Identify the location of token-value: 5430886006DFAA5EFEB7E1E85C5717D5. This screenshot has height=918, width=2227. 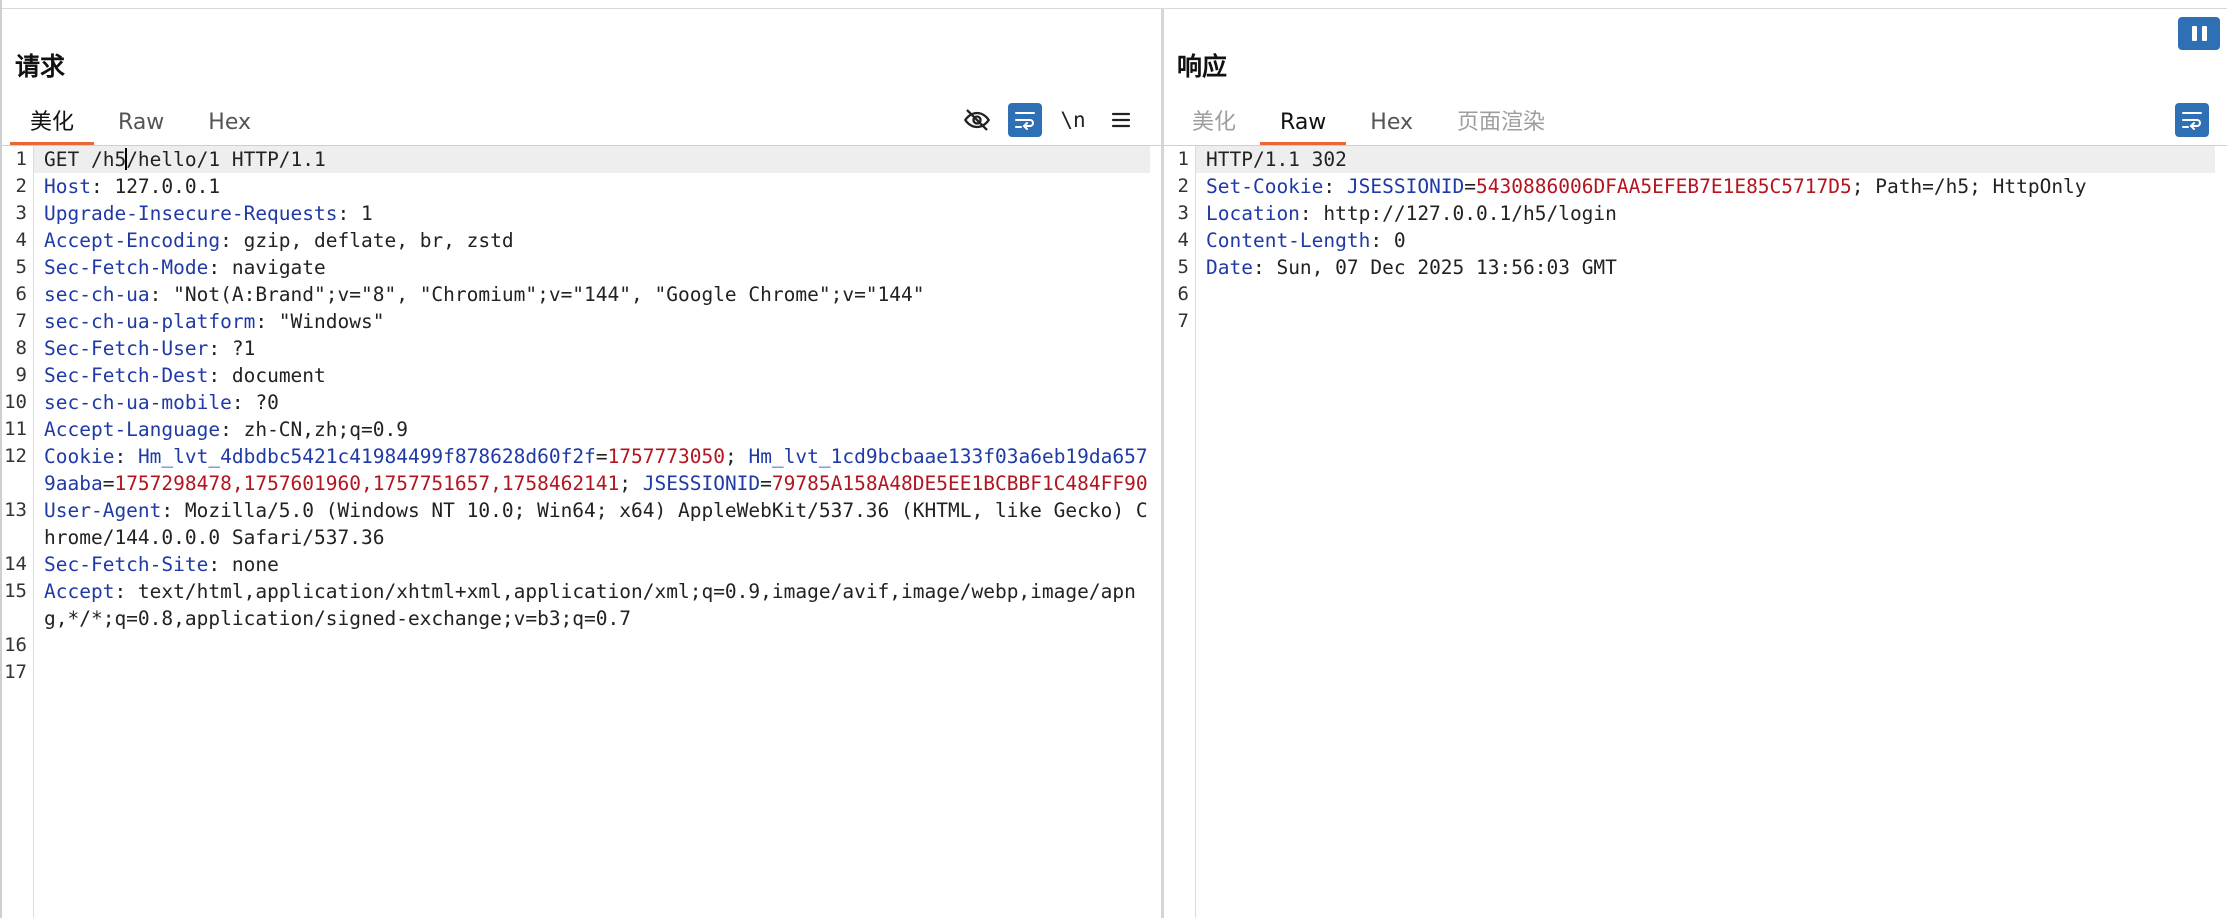
(1664, 186).